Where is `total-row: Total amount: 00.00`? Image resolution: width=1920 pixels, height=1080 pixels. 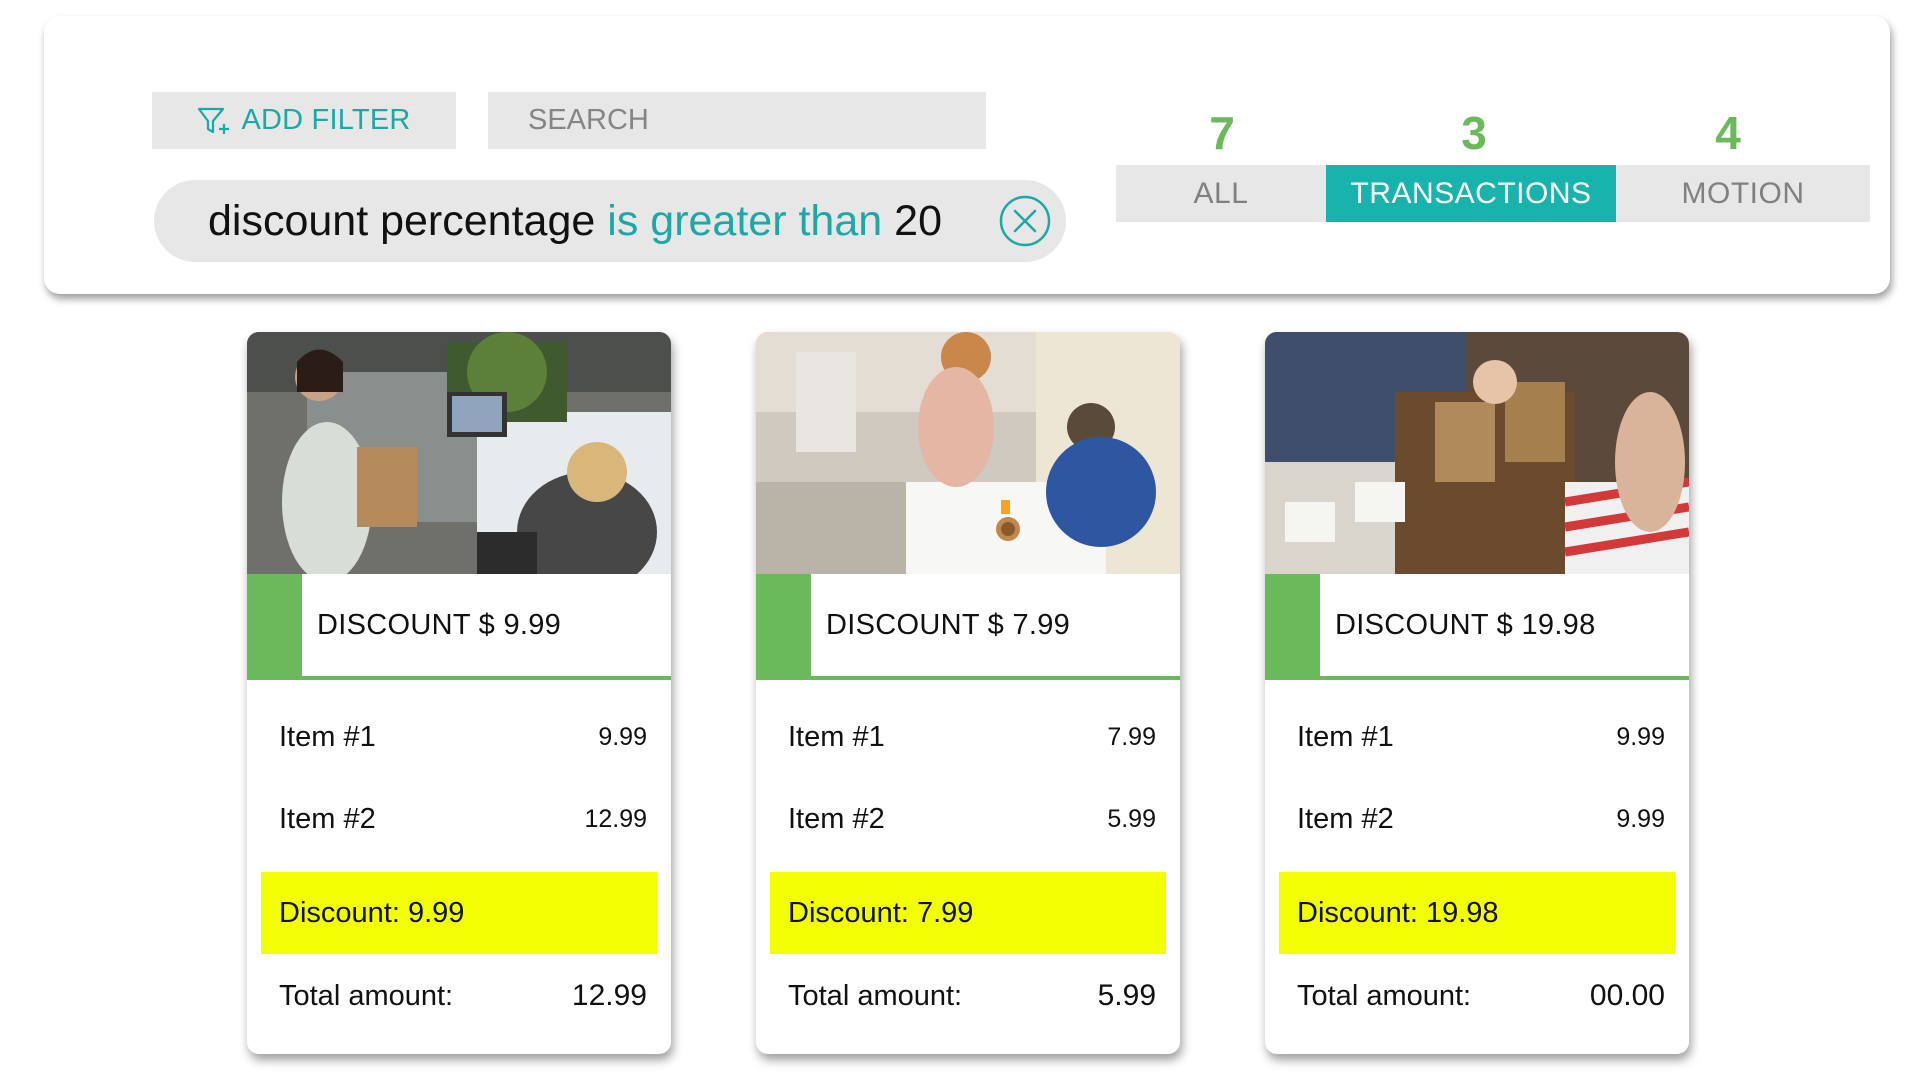 total-row: Total amount: 00.00 is located at coordinates (1481, 996).